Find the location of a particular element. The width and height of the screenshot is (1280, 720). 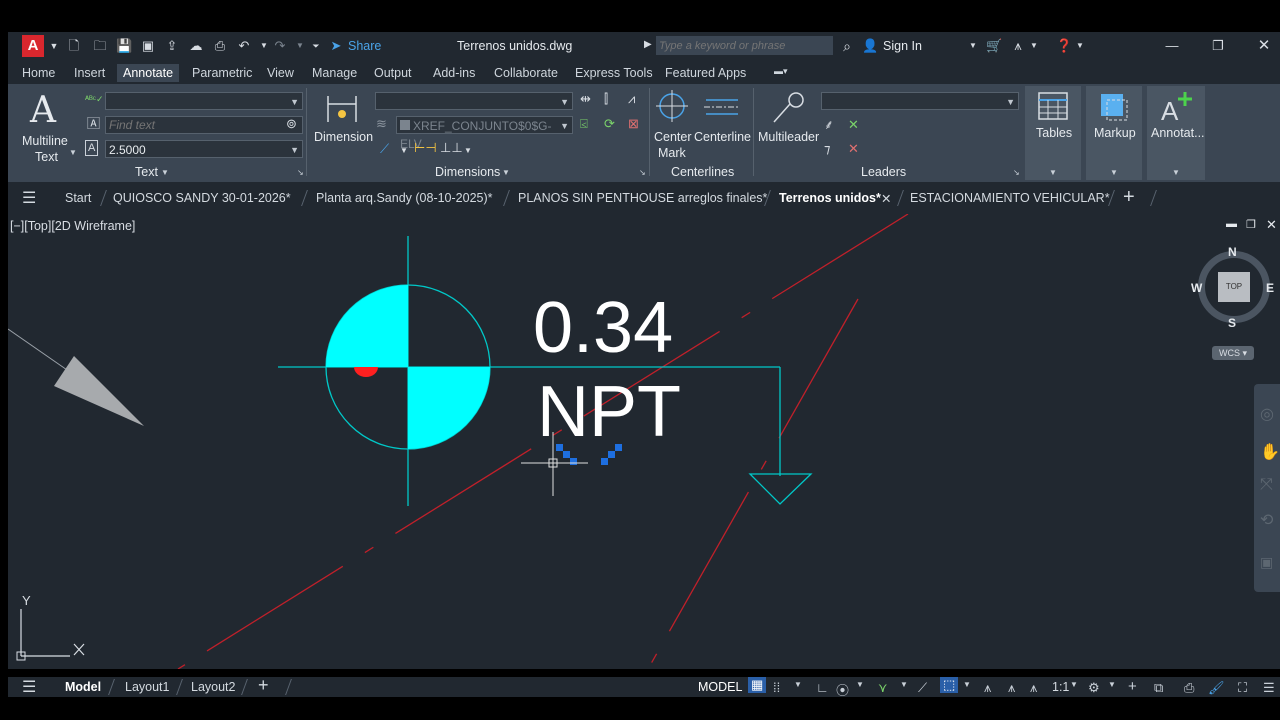

dimensions-panel-launcher-icon: ↘ is located at coordinates (642, 172).